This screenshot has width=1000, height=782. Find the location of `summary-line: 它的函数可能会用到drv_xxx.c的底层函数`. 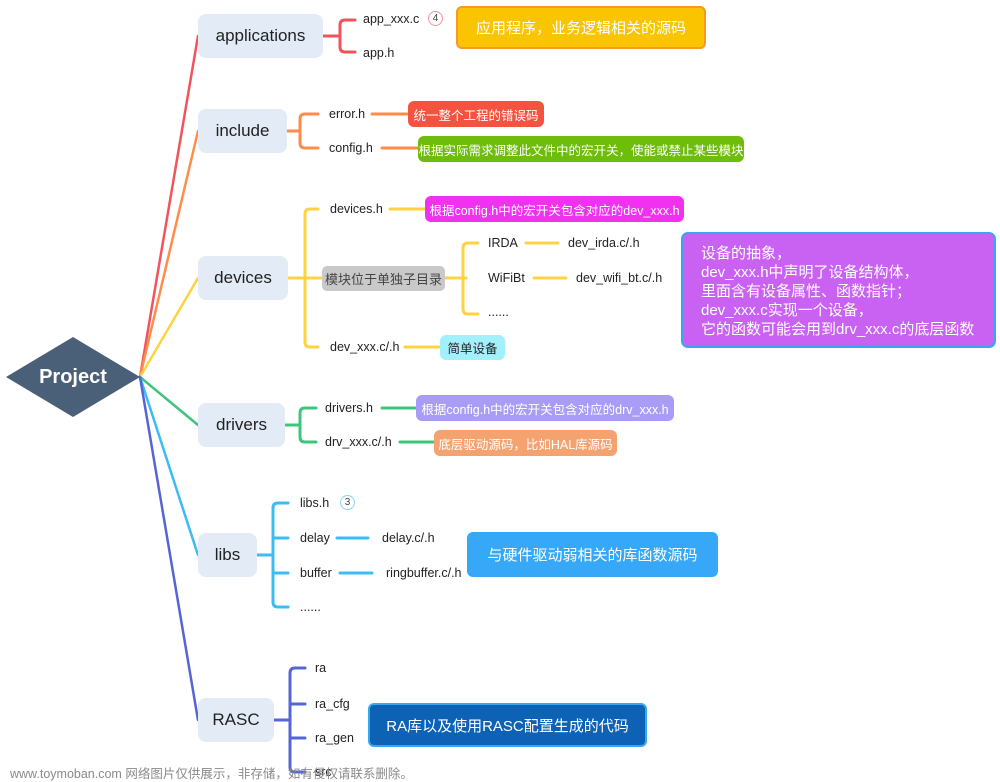

summary-line: 它的函数可能会用到drv_xxx.c的底层函数 is located at coordinates (838, 329).